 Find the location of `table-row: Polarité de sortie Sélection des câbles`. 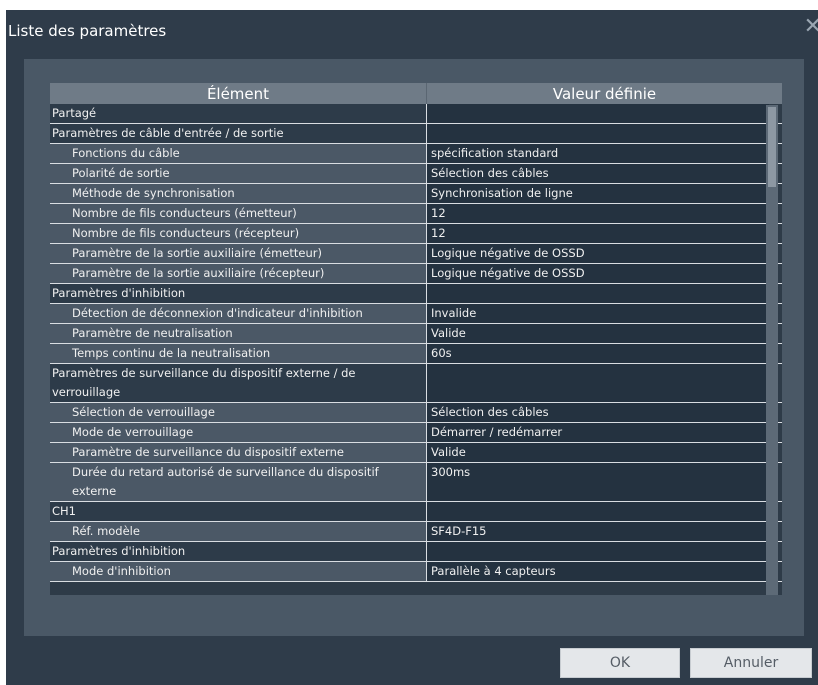

table-row: Polarité de sortie Sélection des câbles is located at coordinates (416, 174).